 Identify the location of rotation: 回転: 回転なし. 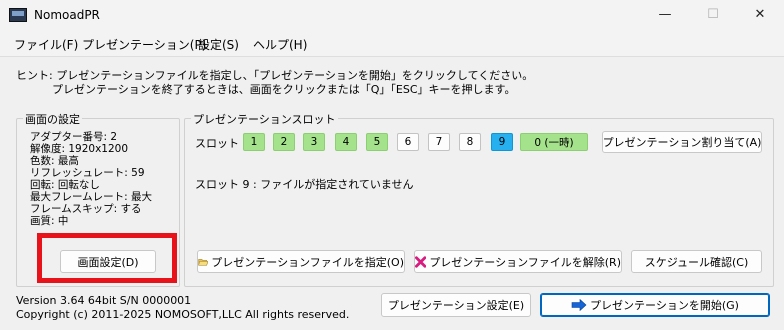
(65, 185).